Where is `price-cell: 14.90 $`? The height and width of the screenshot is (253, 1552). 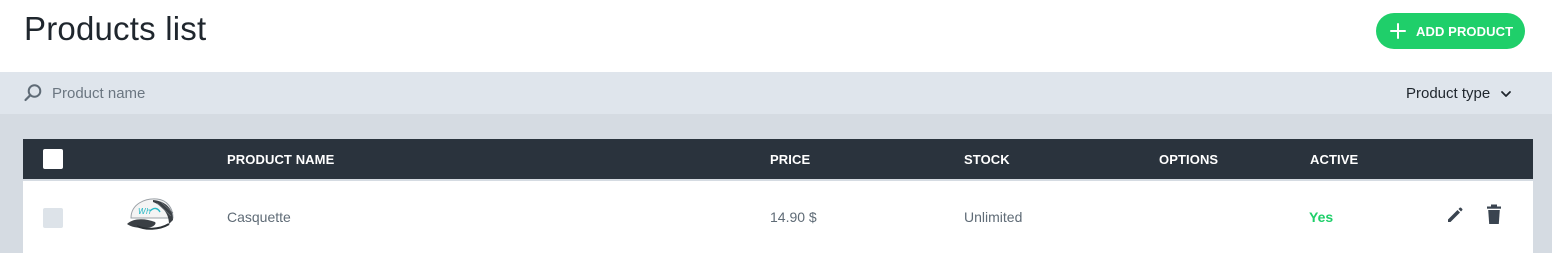
price-cell: 14.90 $ is located at coordinates (793, 217).